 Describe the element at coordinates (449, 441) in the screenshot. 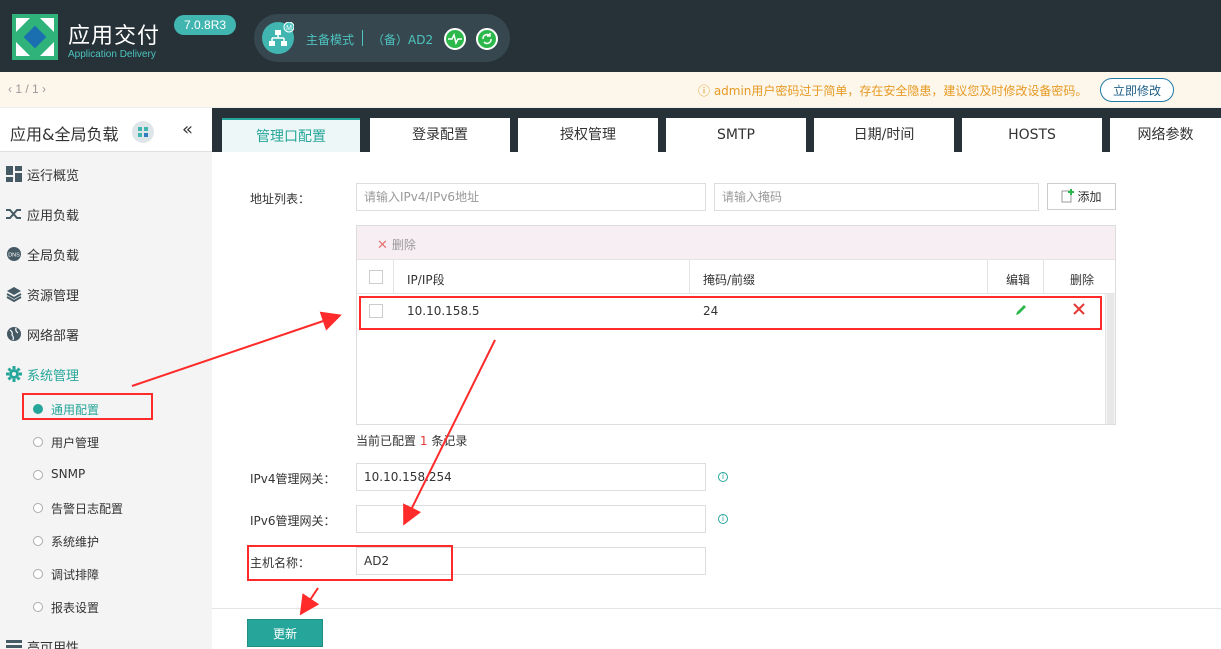

I see `record-count-suffix: 条记录` at that location.